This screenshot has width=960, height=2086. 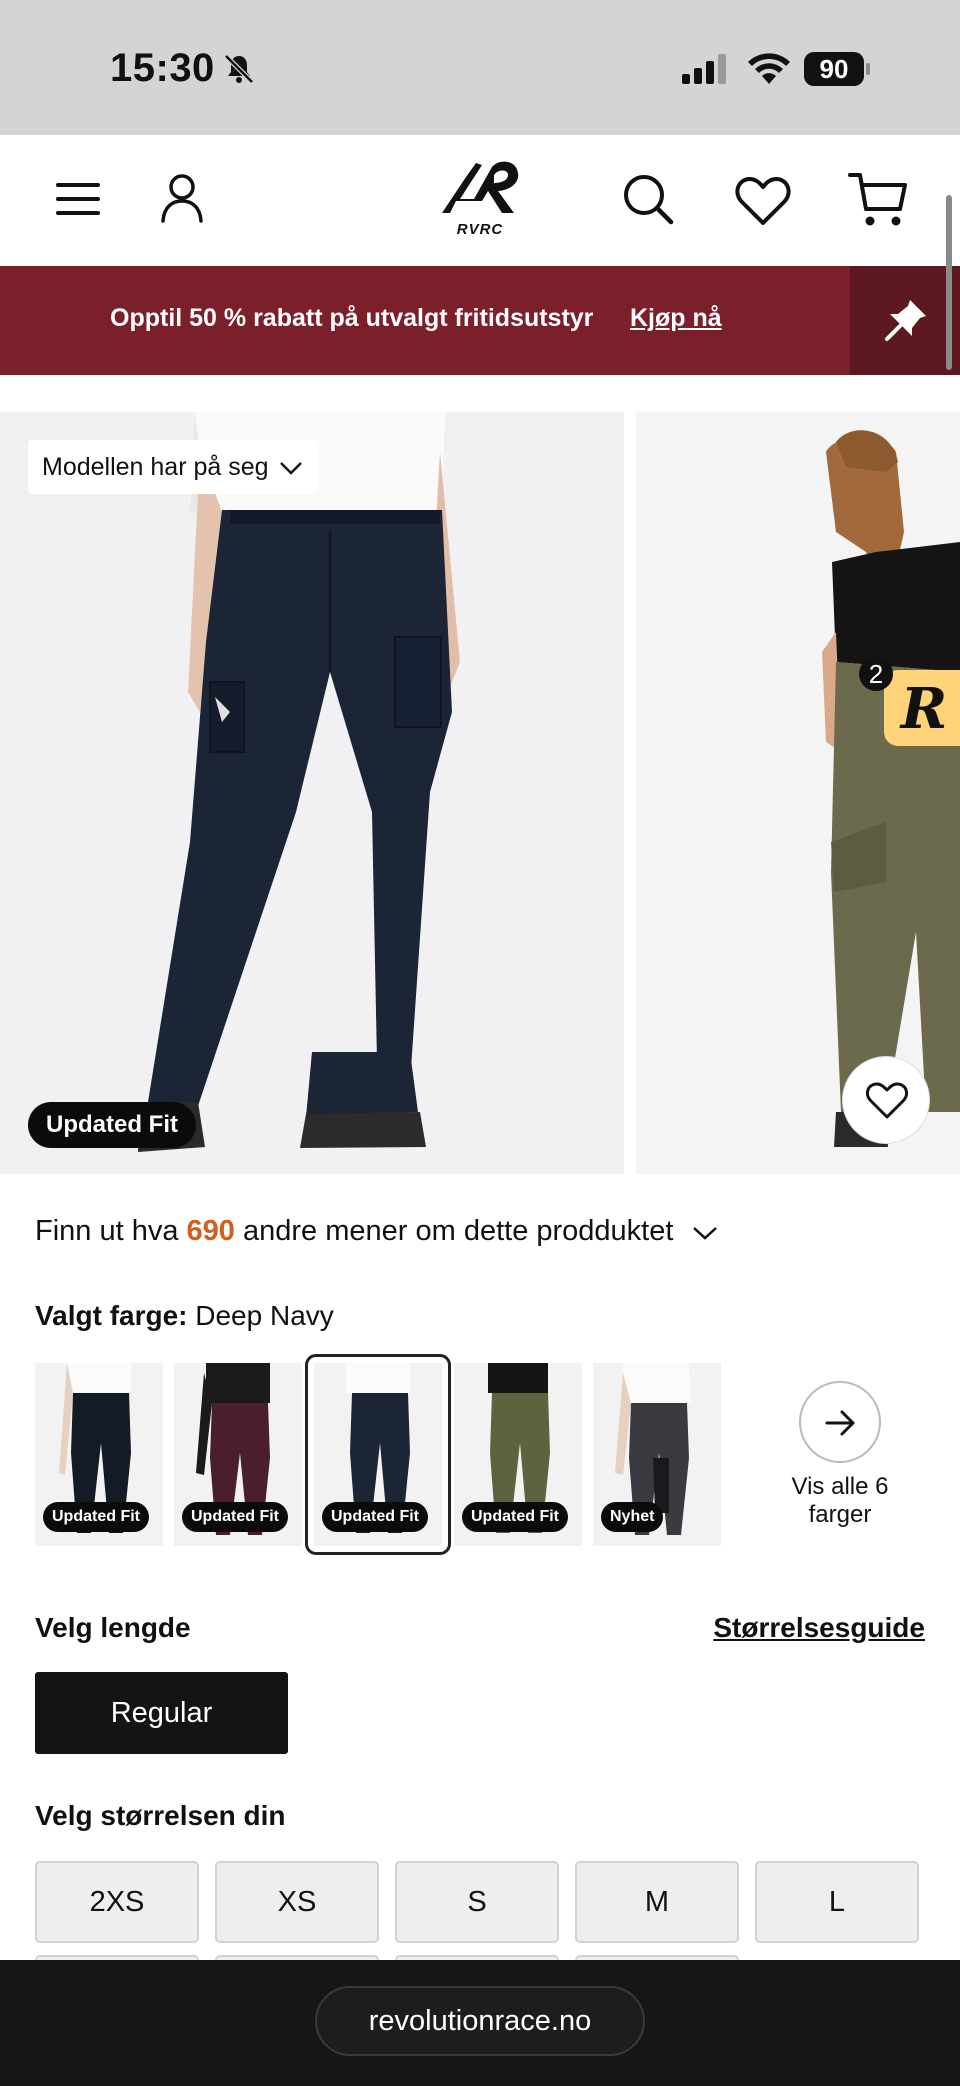 I want to click on bell-muted-icon, so click(x=239, y=69).